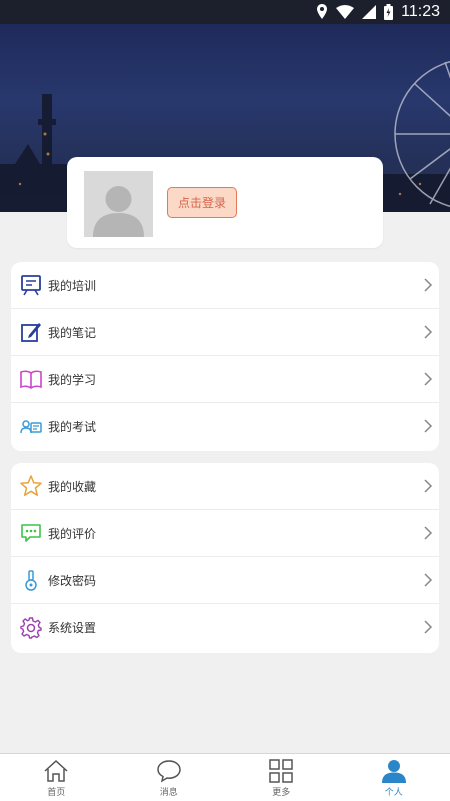 This screenshot has height=801, width=450. I want to click on battery-icon, so click(388, 12).